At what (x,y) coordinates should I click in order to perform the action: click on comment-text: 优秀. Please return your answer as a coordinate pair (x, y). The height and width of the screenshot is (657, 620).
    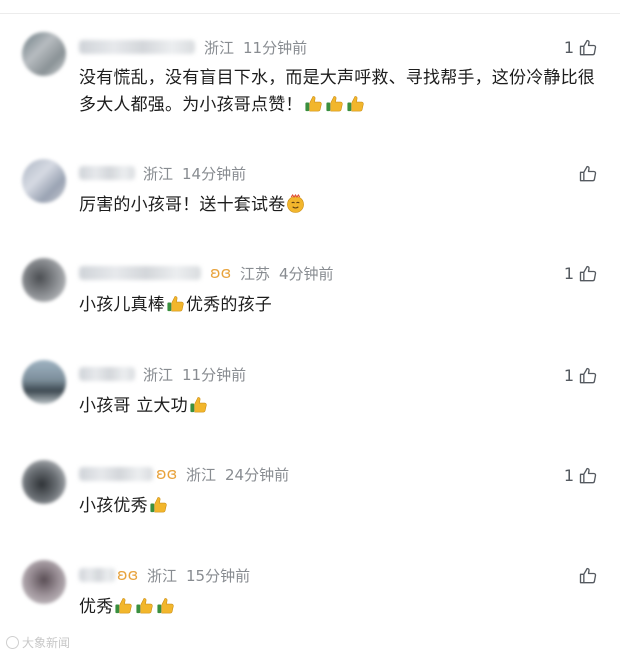
    Looking at the image, I should click on (339, 607).